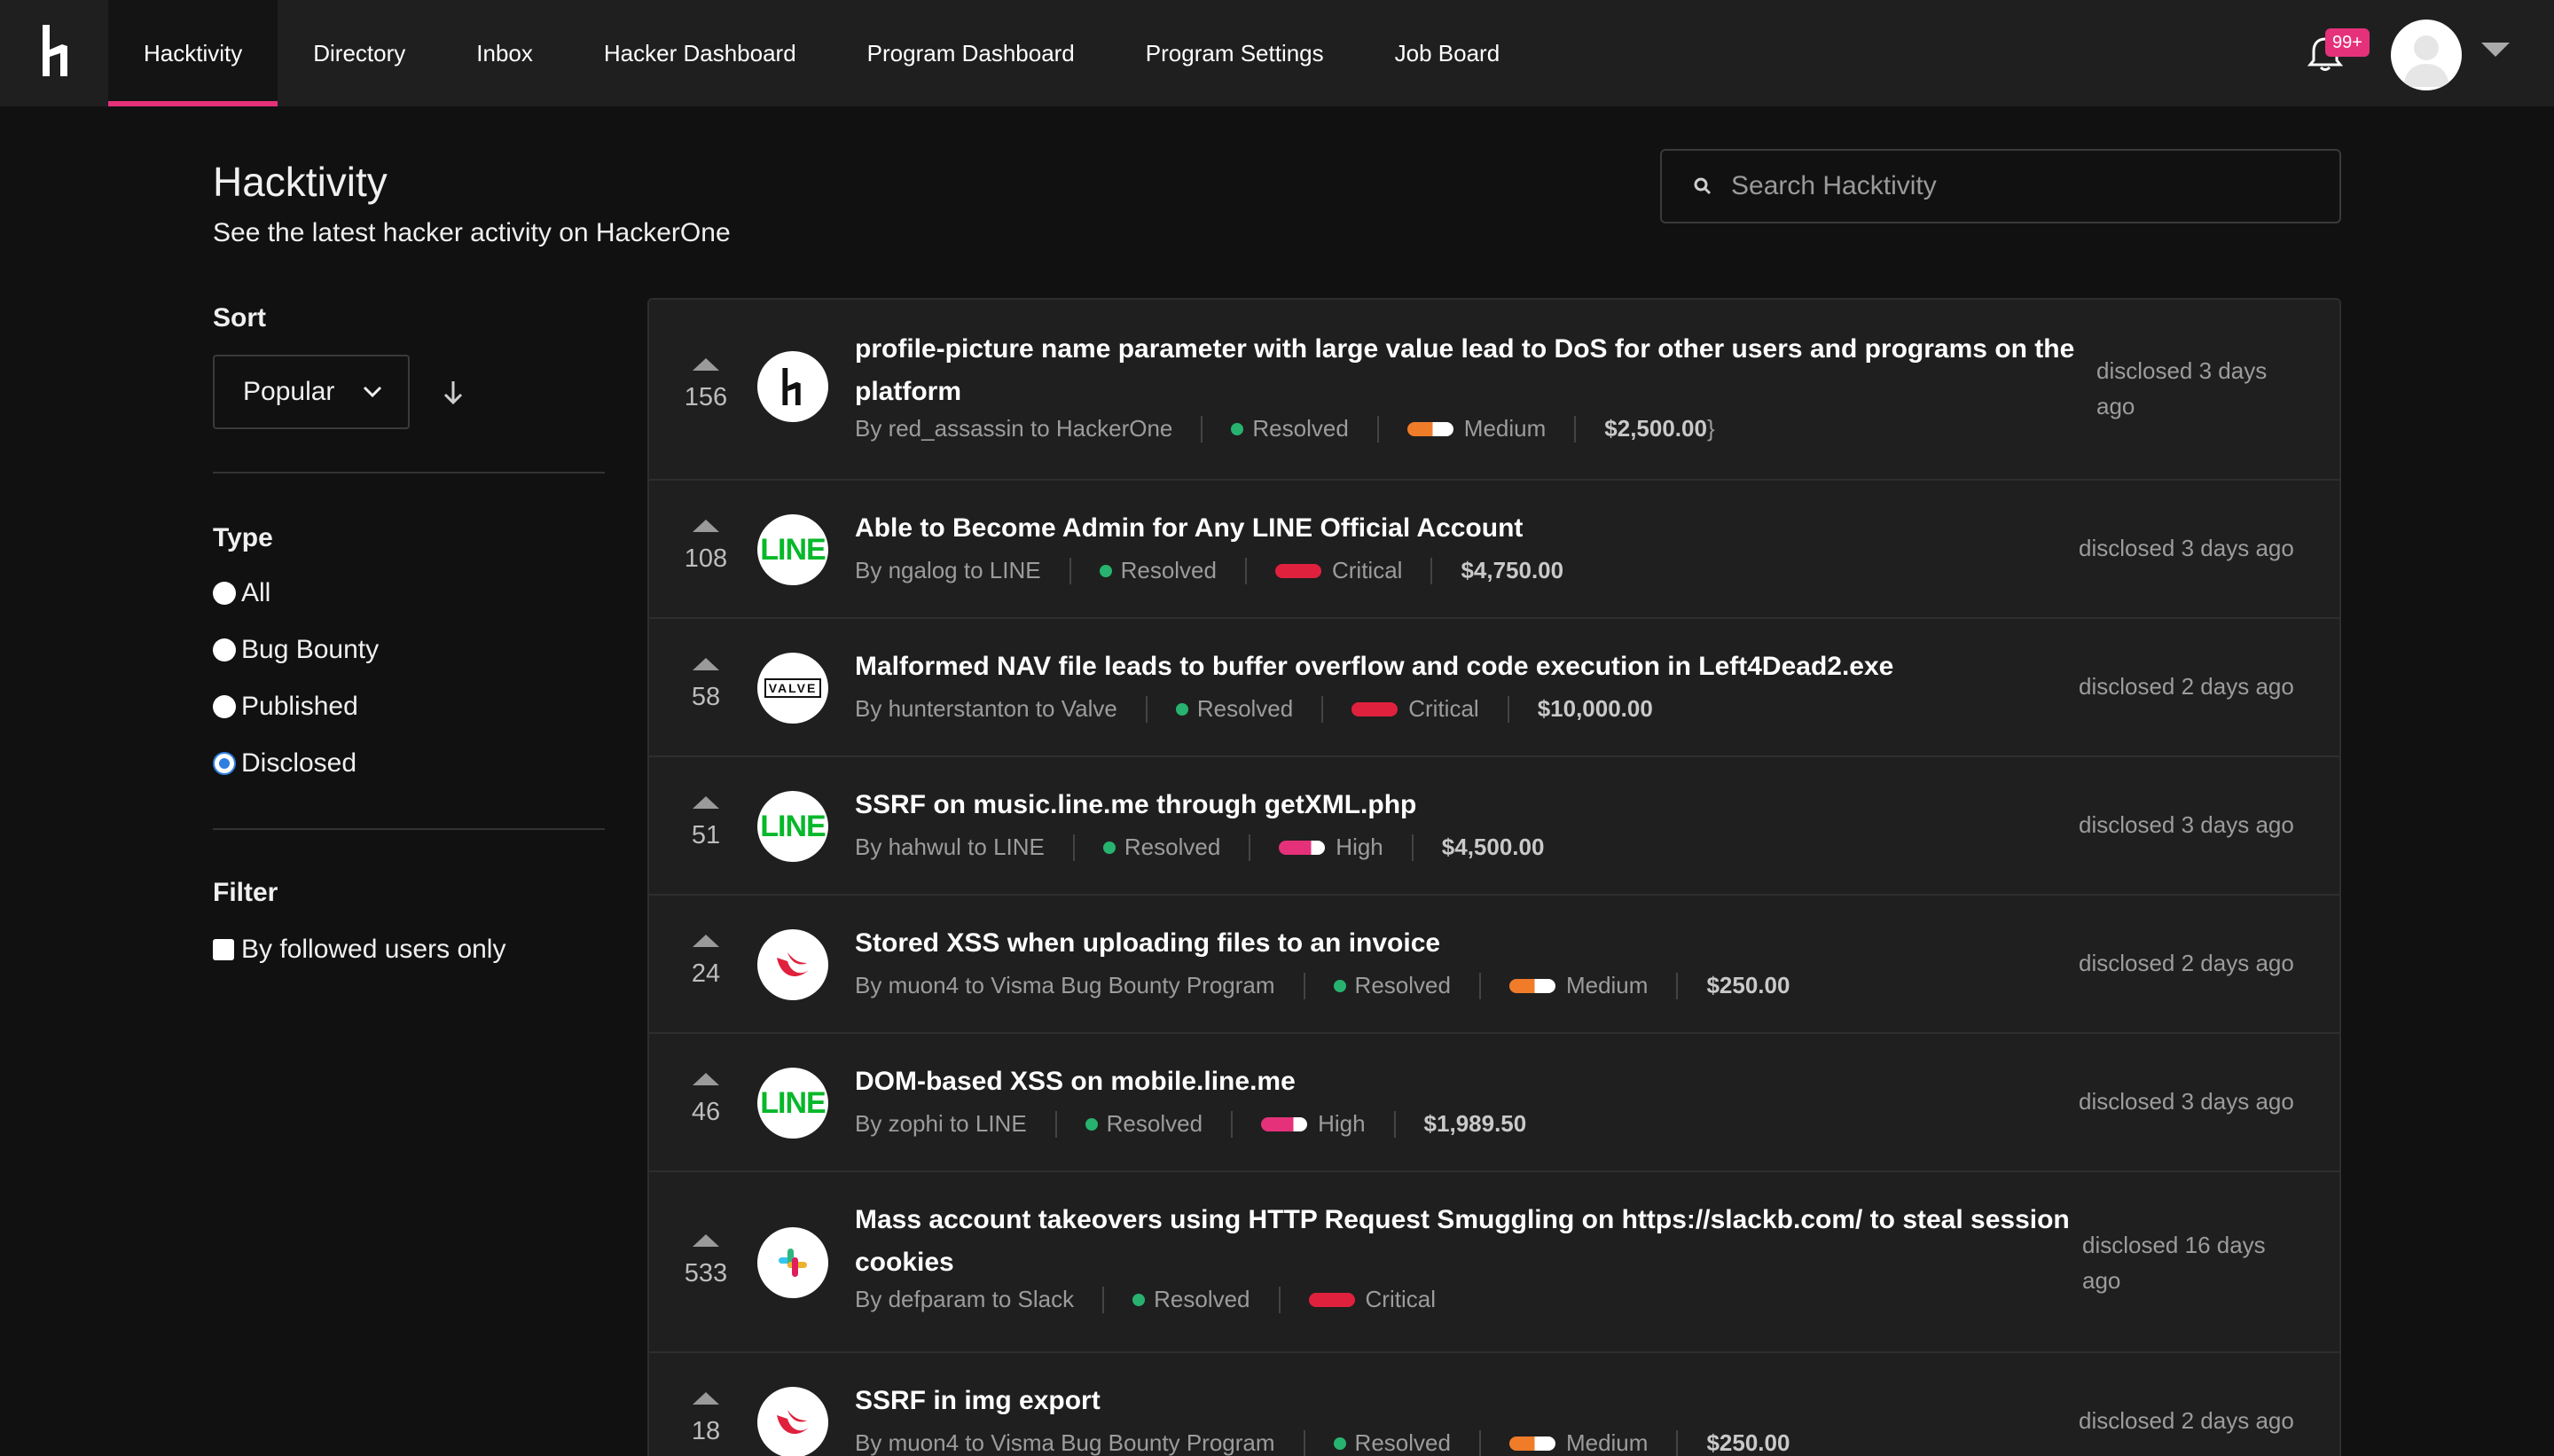  What do you see at coordinates (792, 1262) in the screenshot?
I see `slack-icon` at bounding box center [792, 1262].